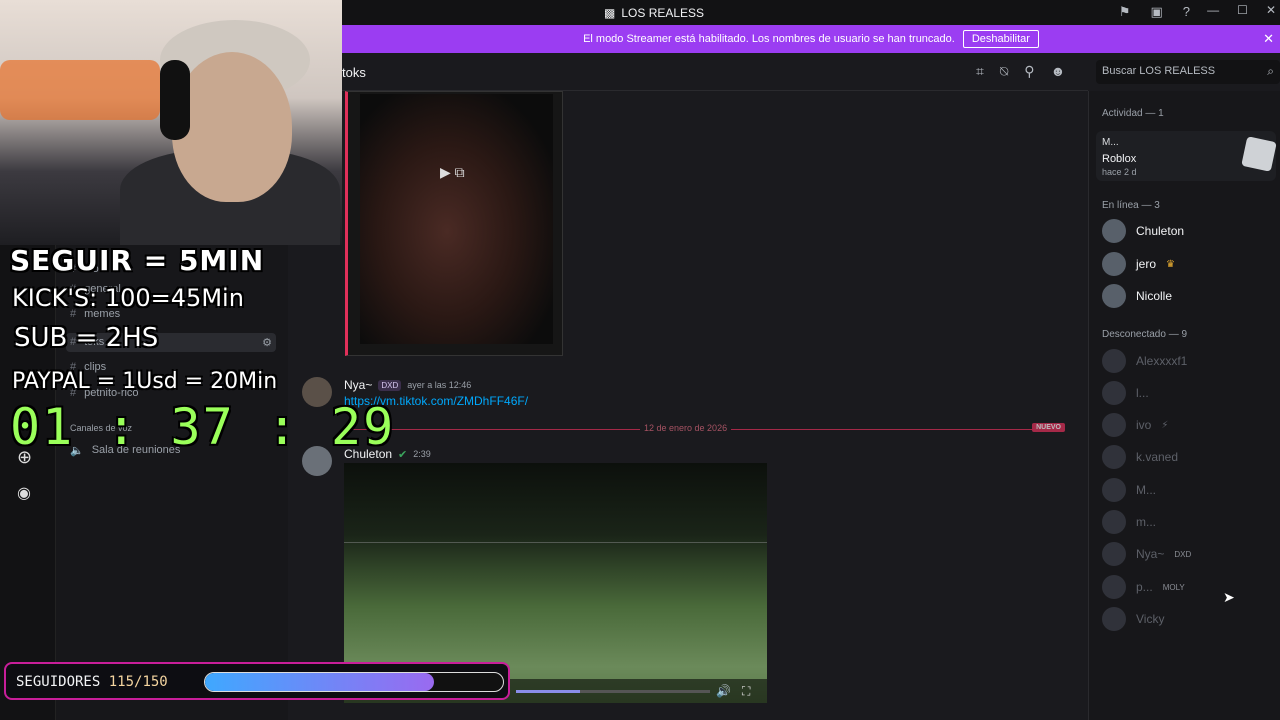  Describe the element at coordinates (1229, 597) in the screenshot. I see `mouse-cursor: ➤` at that location.